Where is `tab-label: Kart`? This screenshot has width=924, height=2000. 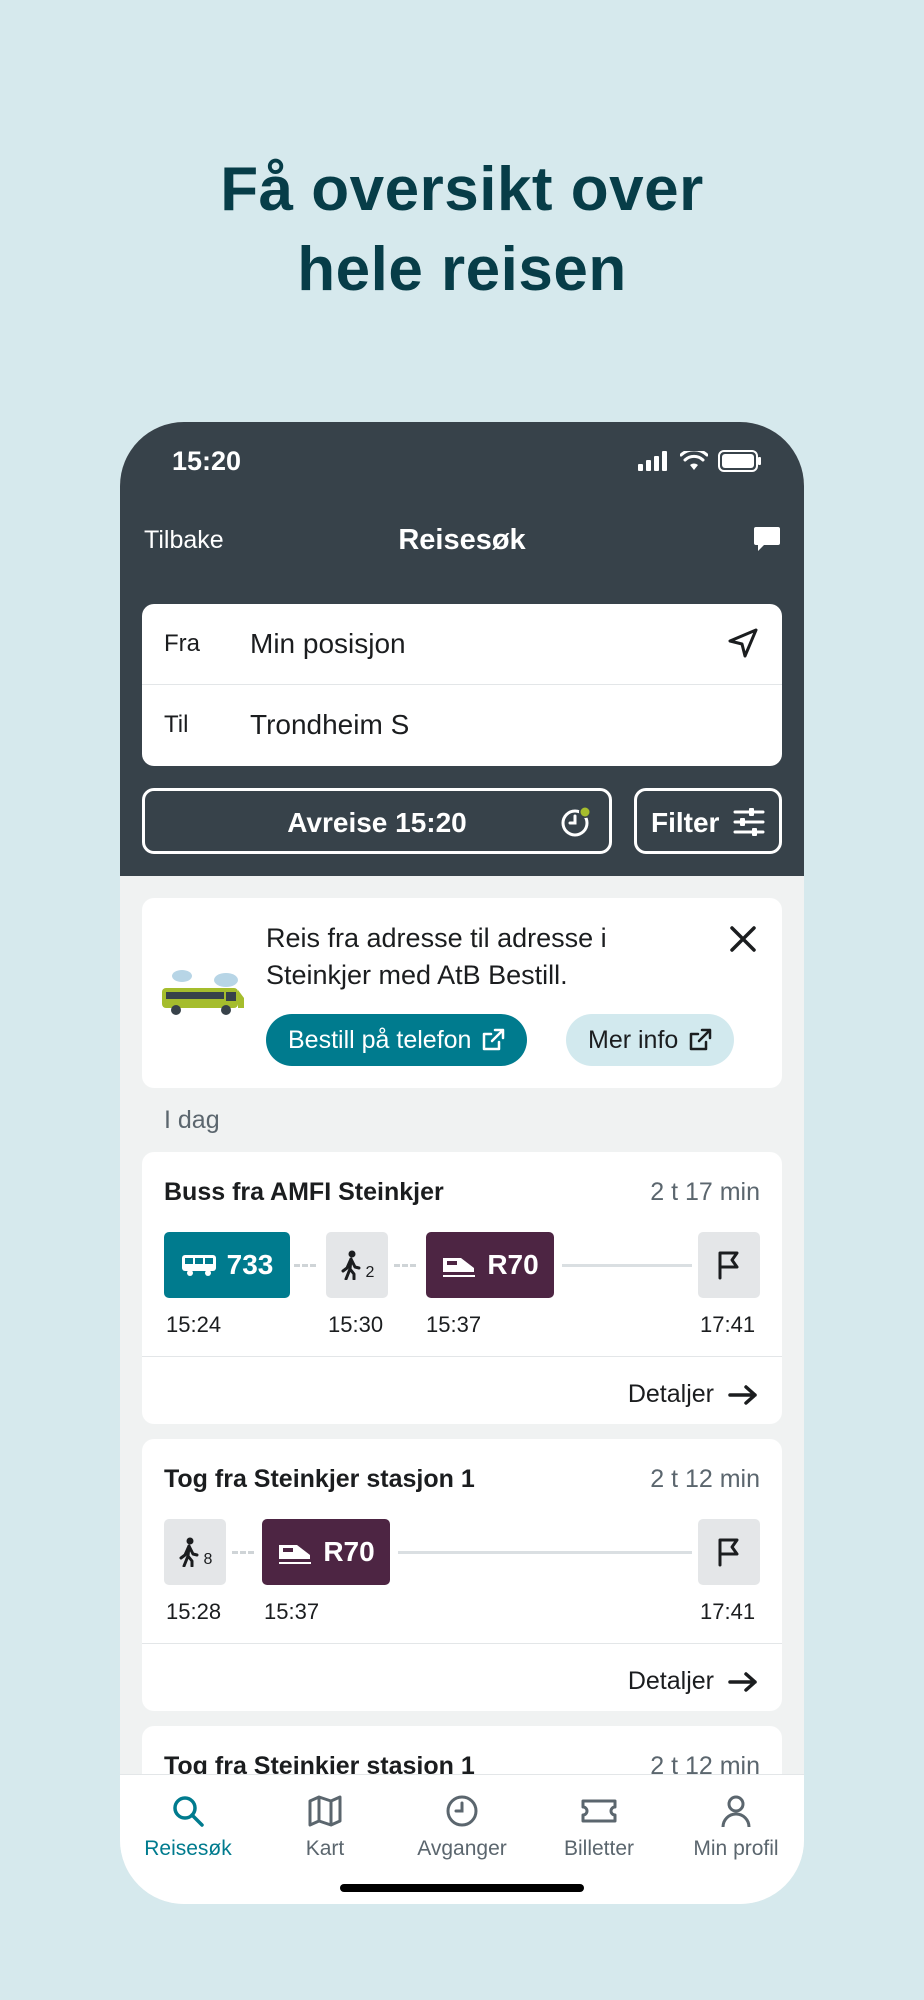
tab-label: Kart is located at coordinates (325, 1848).